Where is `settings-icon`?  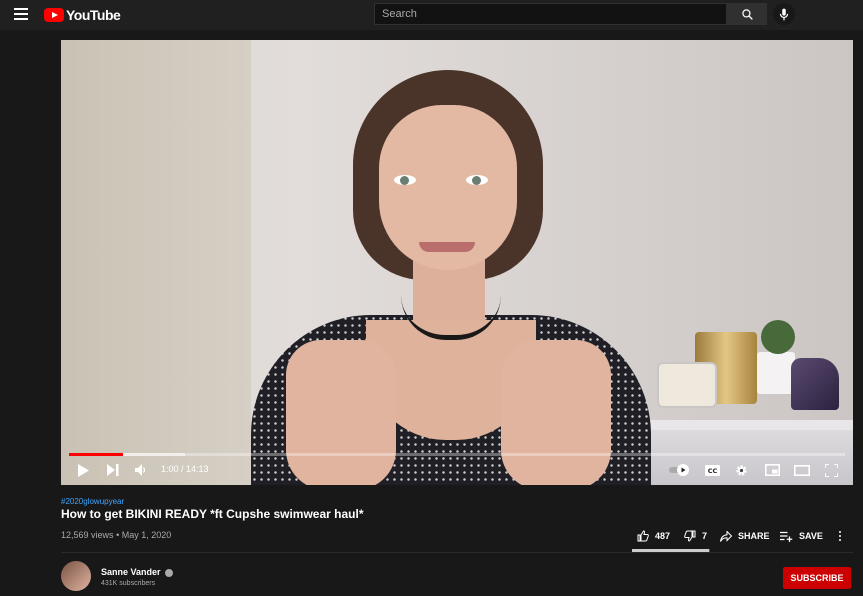
settings-icon is located at coordinates (741, 470).